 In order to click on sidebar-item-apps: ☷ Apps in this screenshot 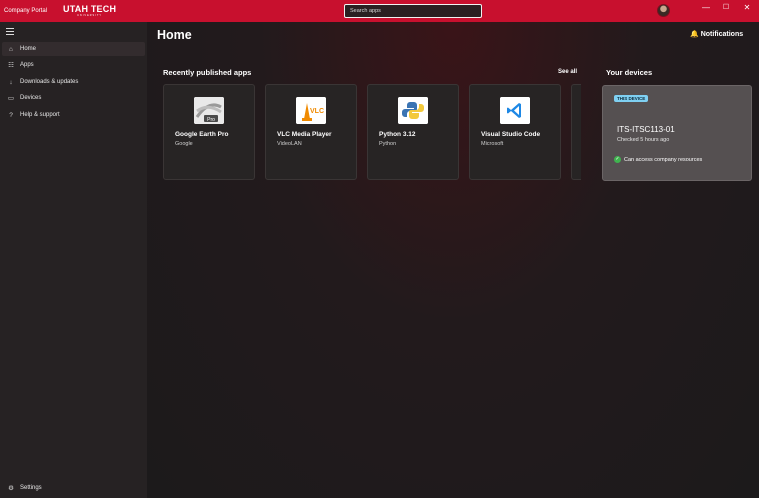, I will do `click(73, 65)`.